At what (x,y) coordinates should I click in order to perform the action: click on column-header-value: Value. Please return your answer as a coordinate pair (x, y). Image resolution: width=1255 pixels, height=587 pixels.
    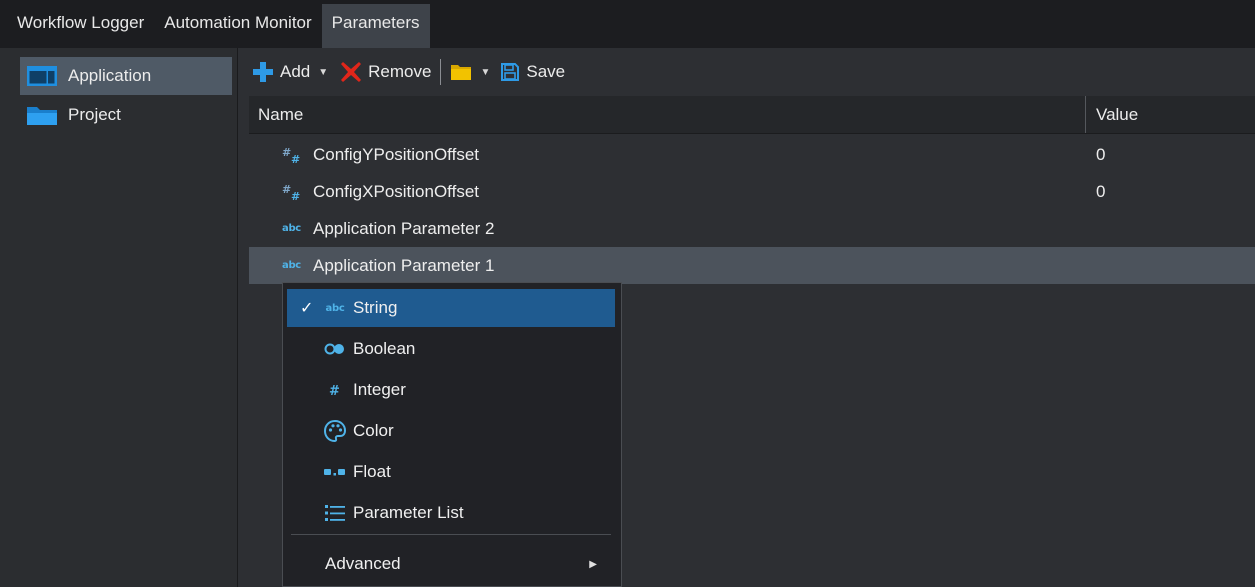
    Looking at the image, I should click on (1112, 115).